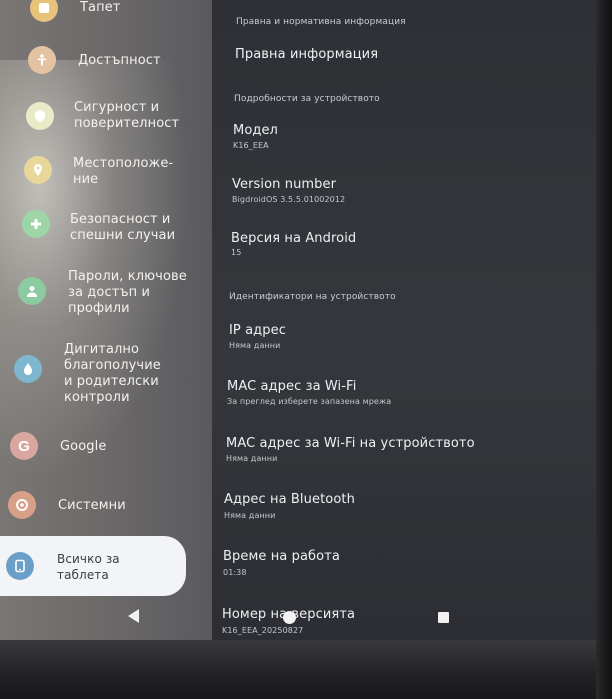 This screenshot has height=699, width=612. What do you see at coordinates (24, 446) in the screenshot?
I see `google-icon: G` at bounding box center [24, 446].